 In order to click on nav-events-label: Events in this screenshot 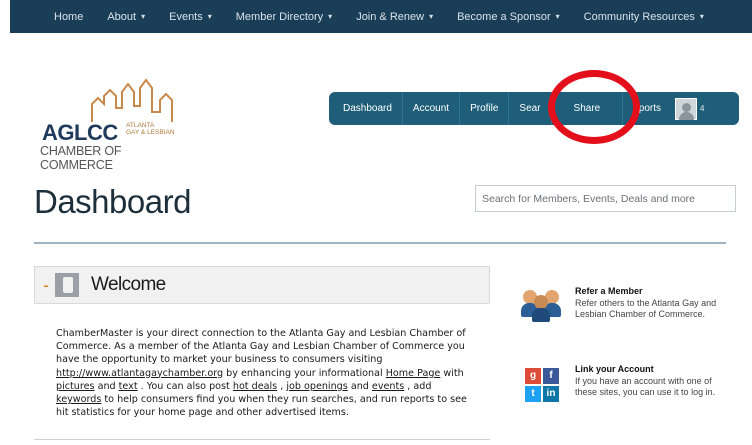, I will do `click(186, 16)`.